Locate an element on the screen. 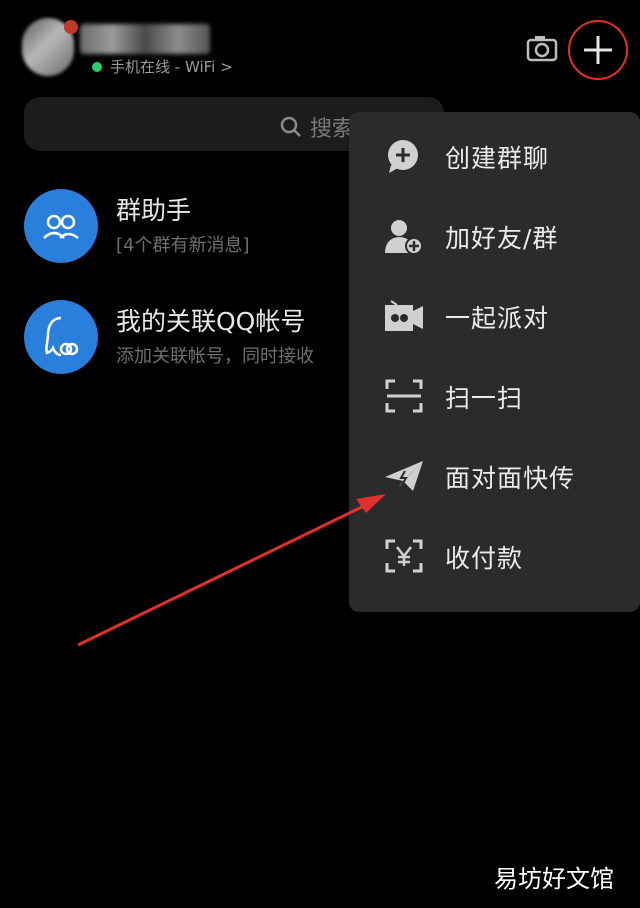  add-friend-icon is located at coordinates (404, 237).